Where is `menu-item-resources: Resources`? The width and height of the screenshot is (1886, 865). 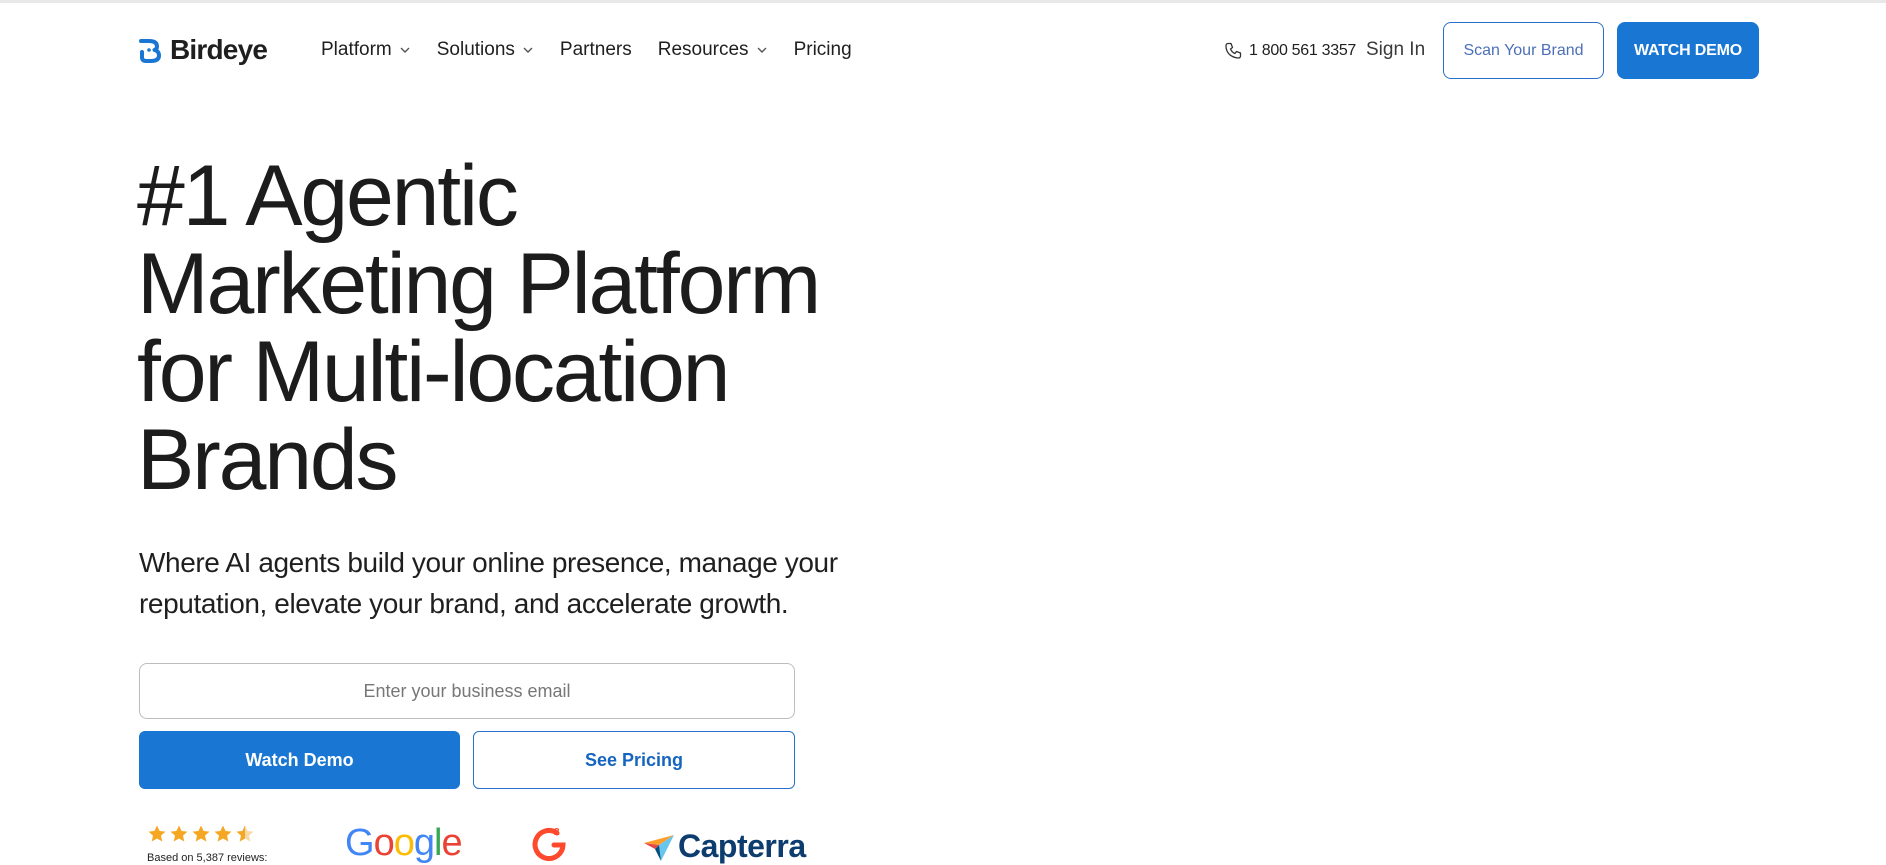
menu-item-resources: Resources is located at coordinates (713, 50).